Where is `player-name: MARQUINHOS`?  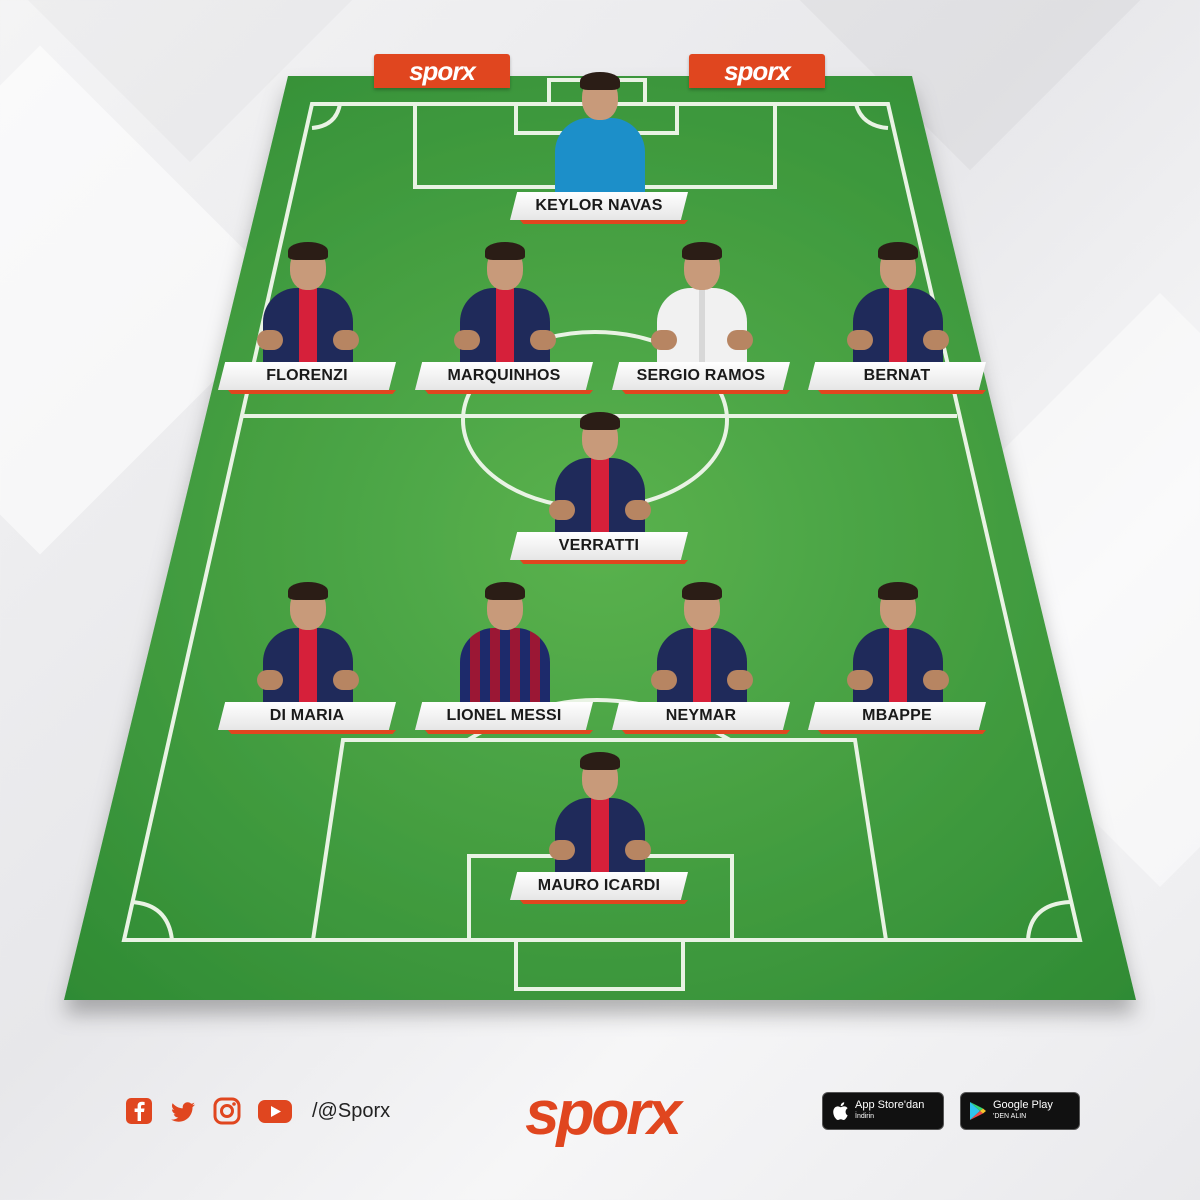
player-name: MARQUINHOS is located at coordinates (504, 376).